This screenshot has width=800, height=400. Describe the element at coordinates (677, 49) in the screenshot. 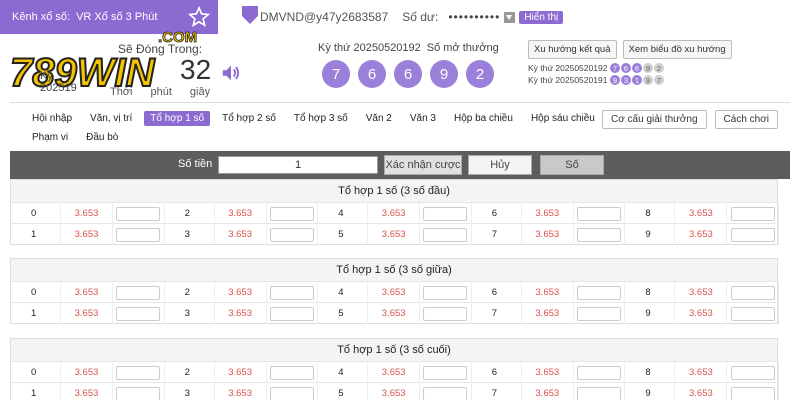

I see `trend-chart-button: Xem biểu đồ xu hướng` at that location.